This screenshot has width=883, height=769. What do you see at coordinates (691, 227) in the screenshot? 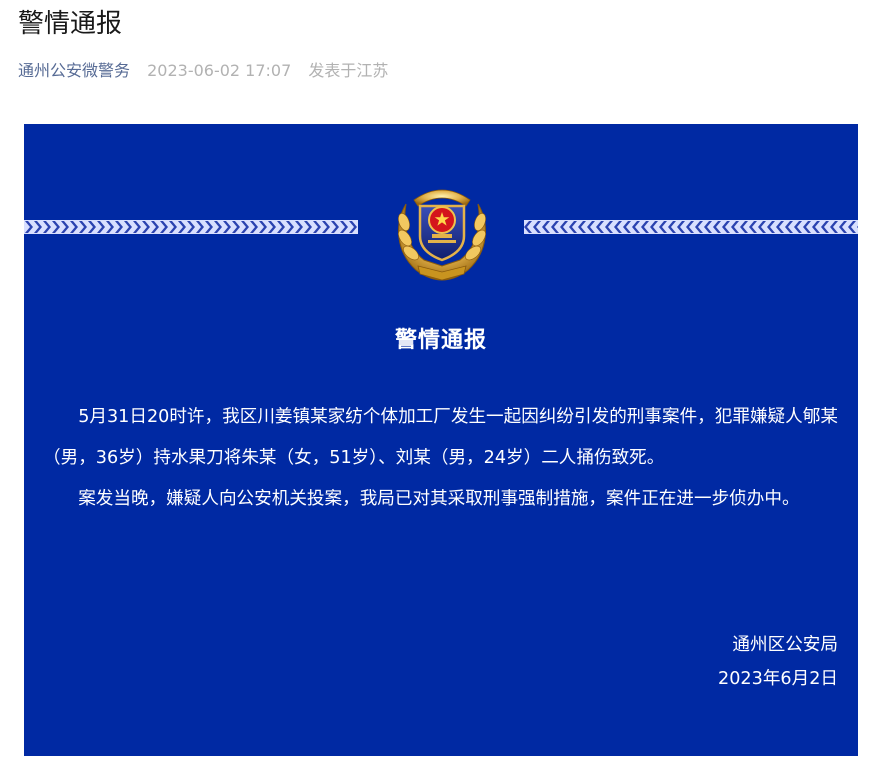
I see `right-chevron-band-decoration` at bounding box center [691, 227].